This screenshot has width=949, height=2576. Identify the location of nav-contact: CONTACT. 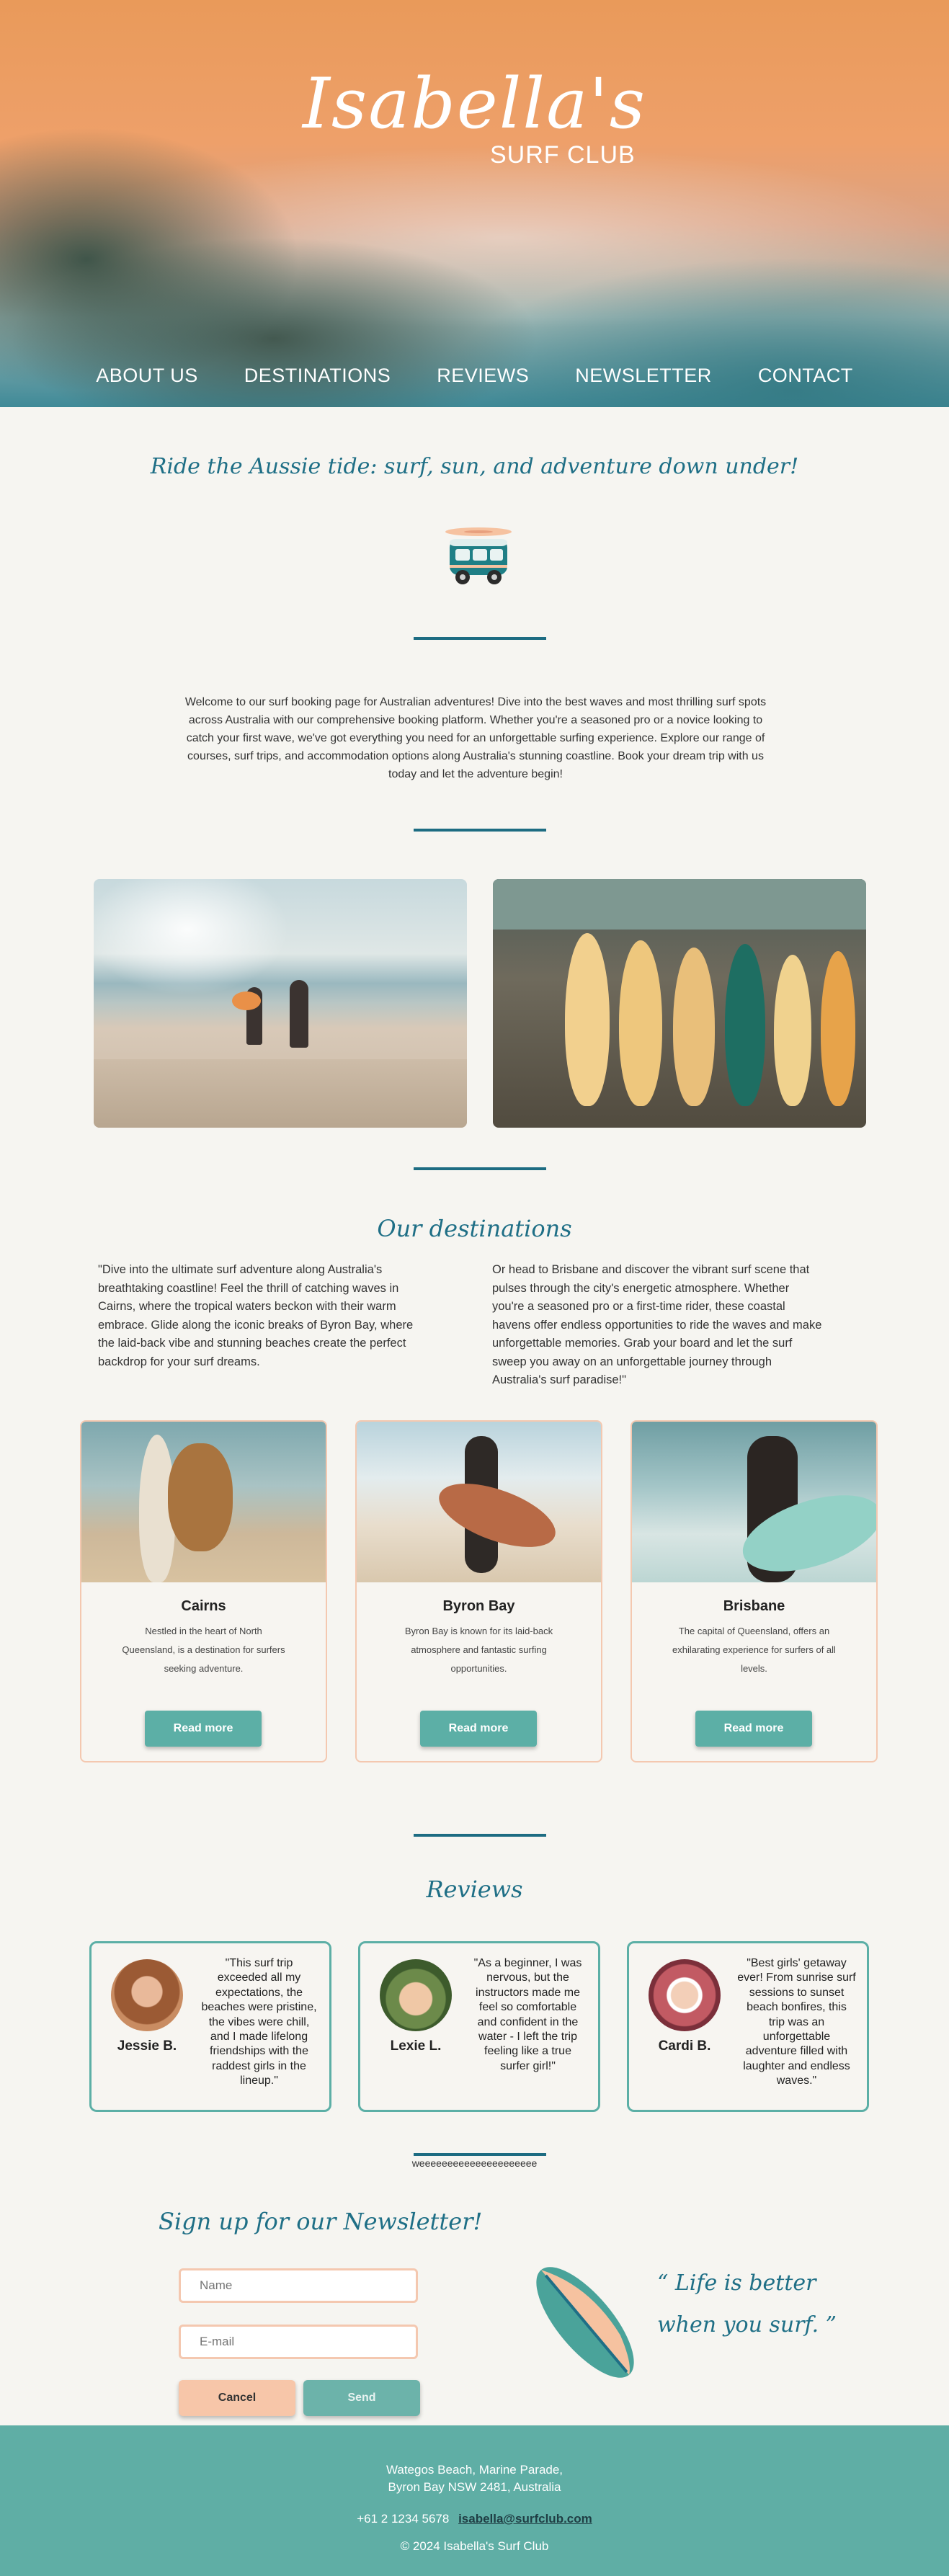
(805, 376).